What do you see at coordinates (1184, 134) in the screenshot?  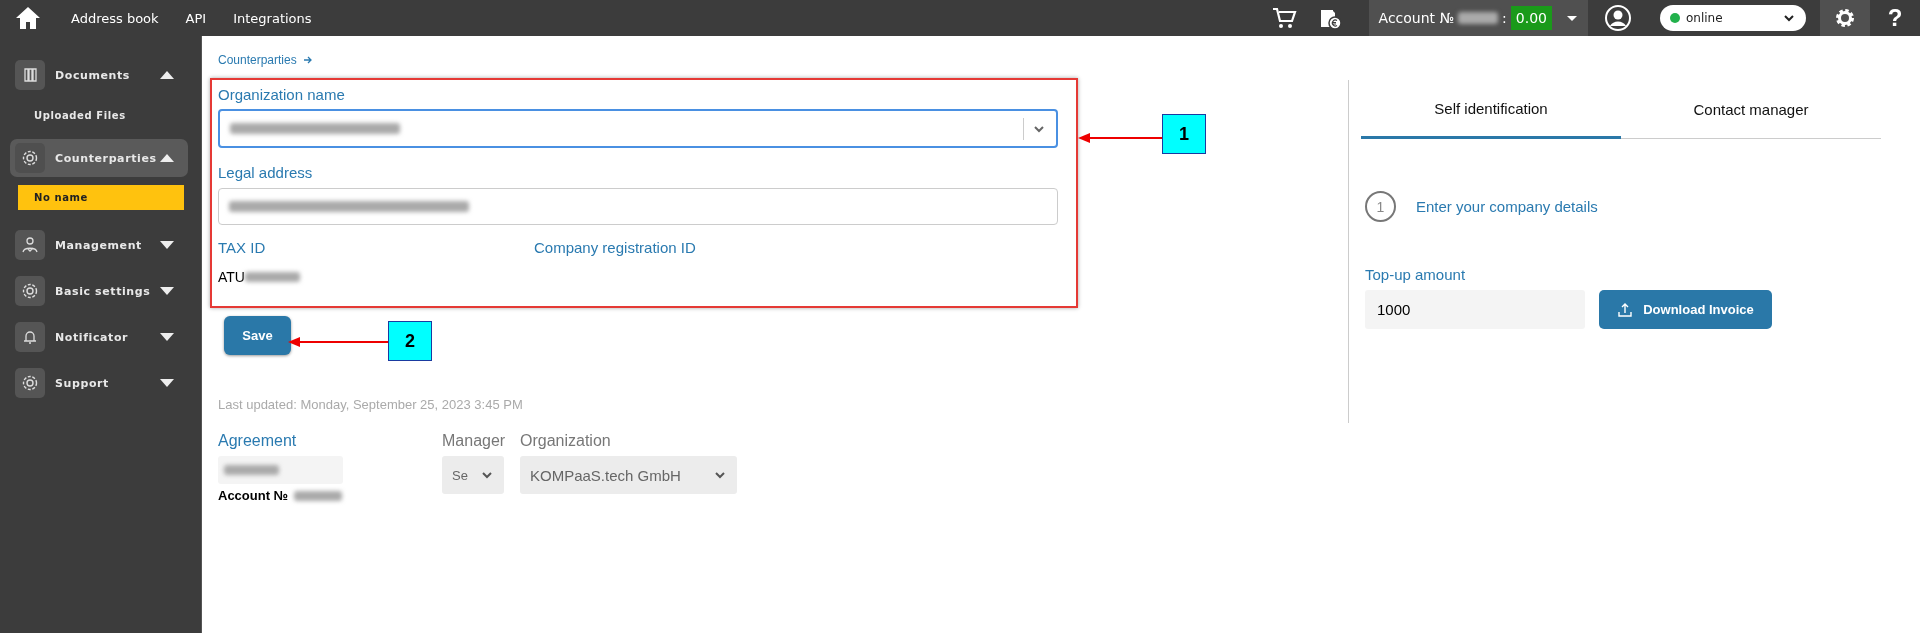 I see `callout-number: 1` at bounding box center [1184, 134].